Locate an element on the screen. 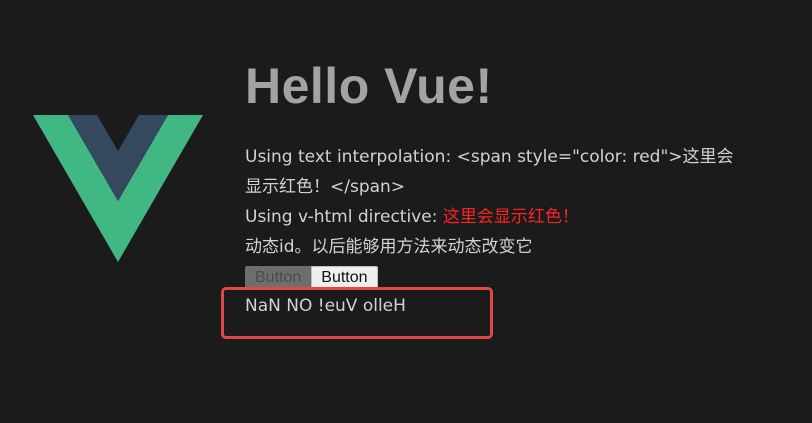  vhtml-line: Using v-html directive: 这里会显示红色！ is located at coordinates (505, 217).